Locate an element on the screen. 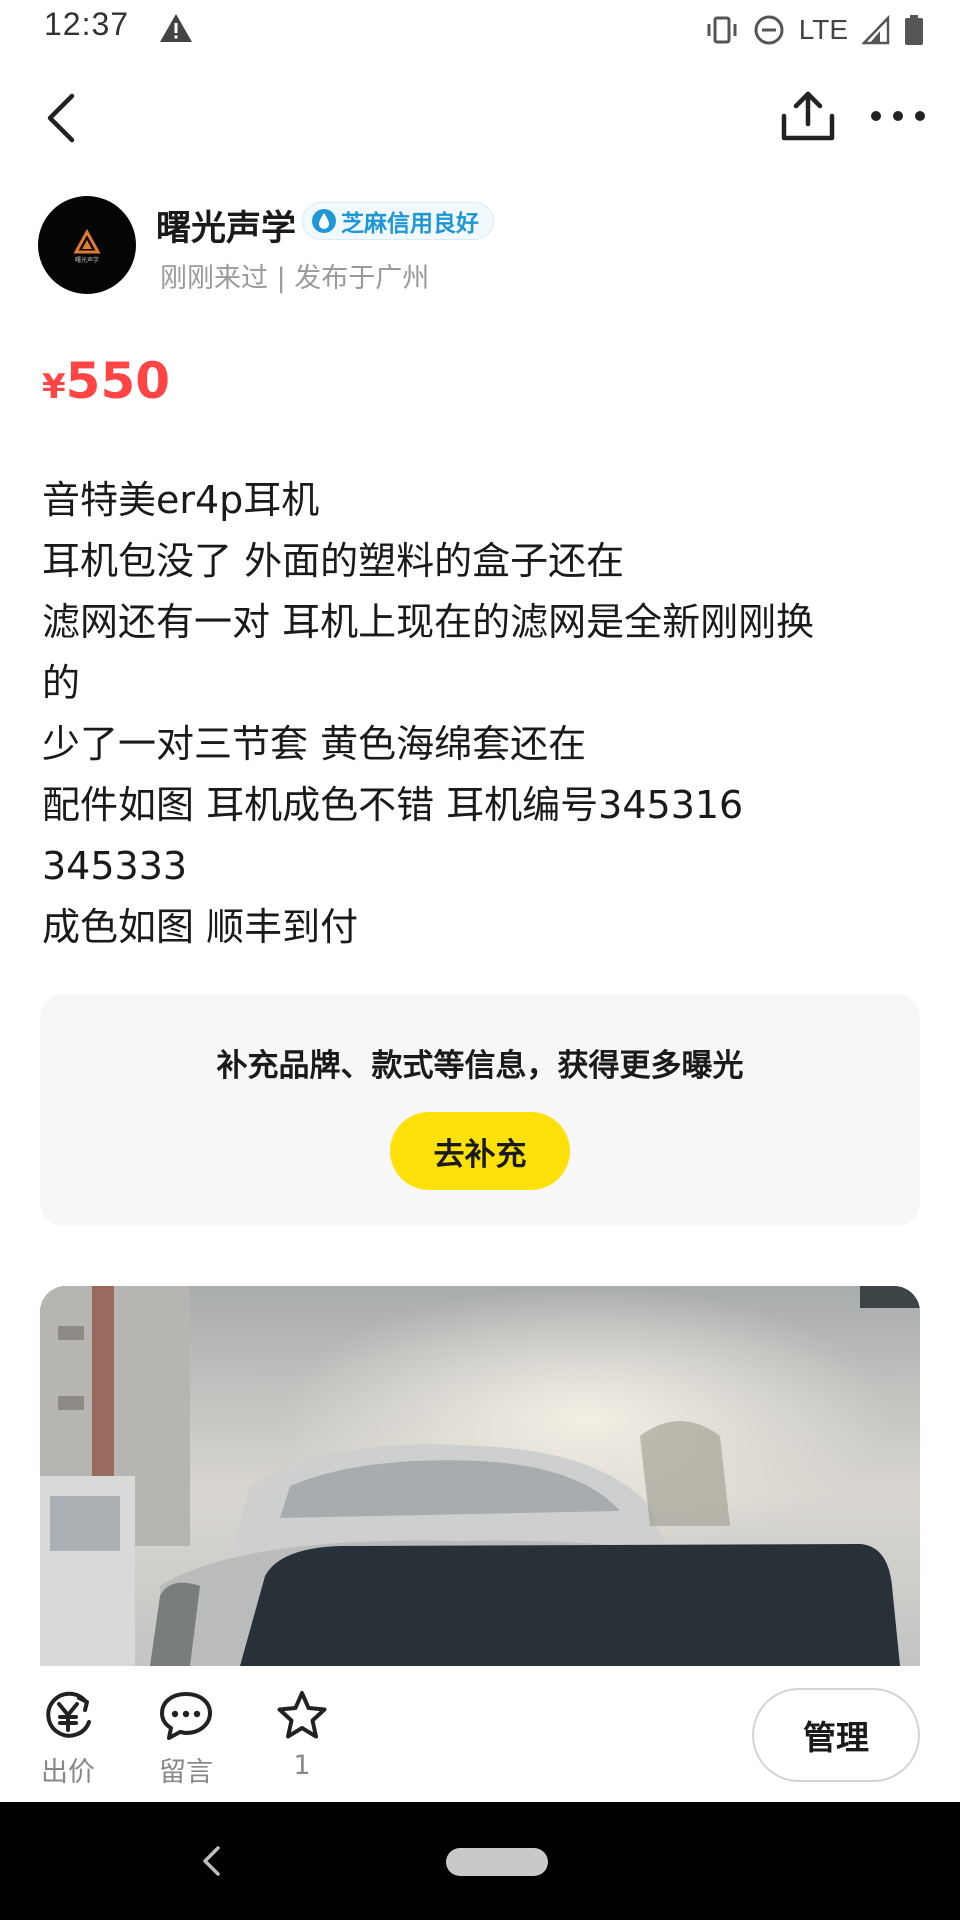  seller-meta: 刚刚来过 | 发布于广州 is located at coordinates (295, 278).